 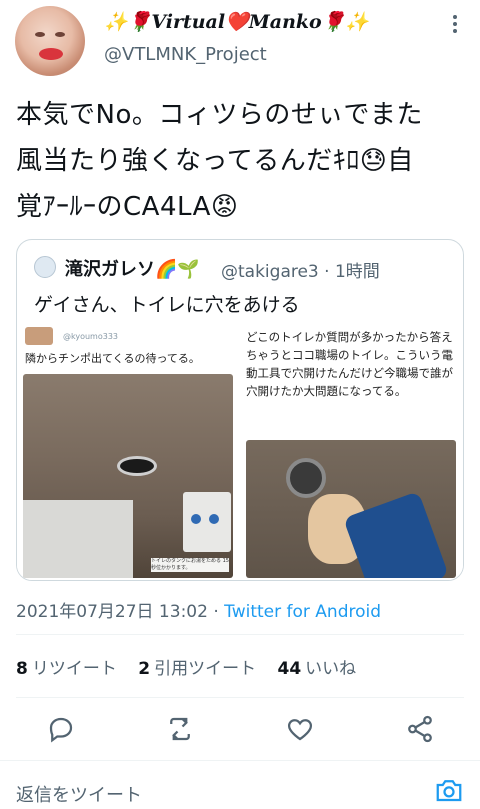 I want to click on camera-icon, so click(x=449, y=790).